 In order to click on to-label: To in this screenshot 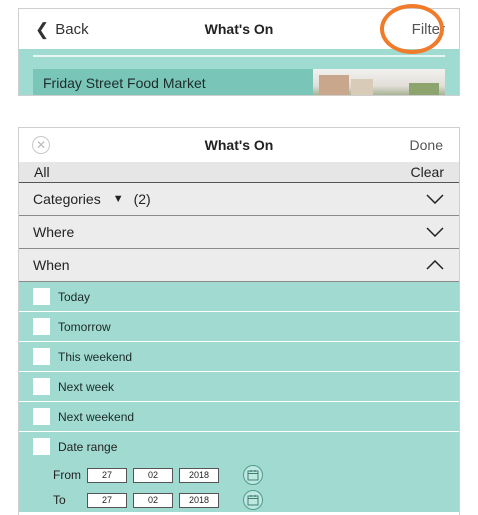, I will do `click(59, 500)`.